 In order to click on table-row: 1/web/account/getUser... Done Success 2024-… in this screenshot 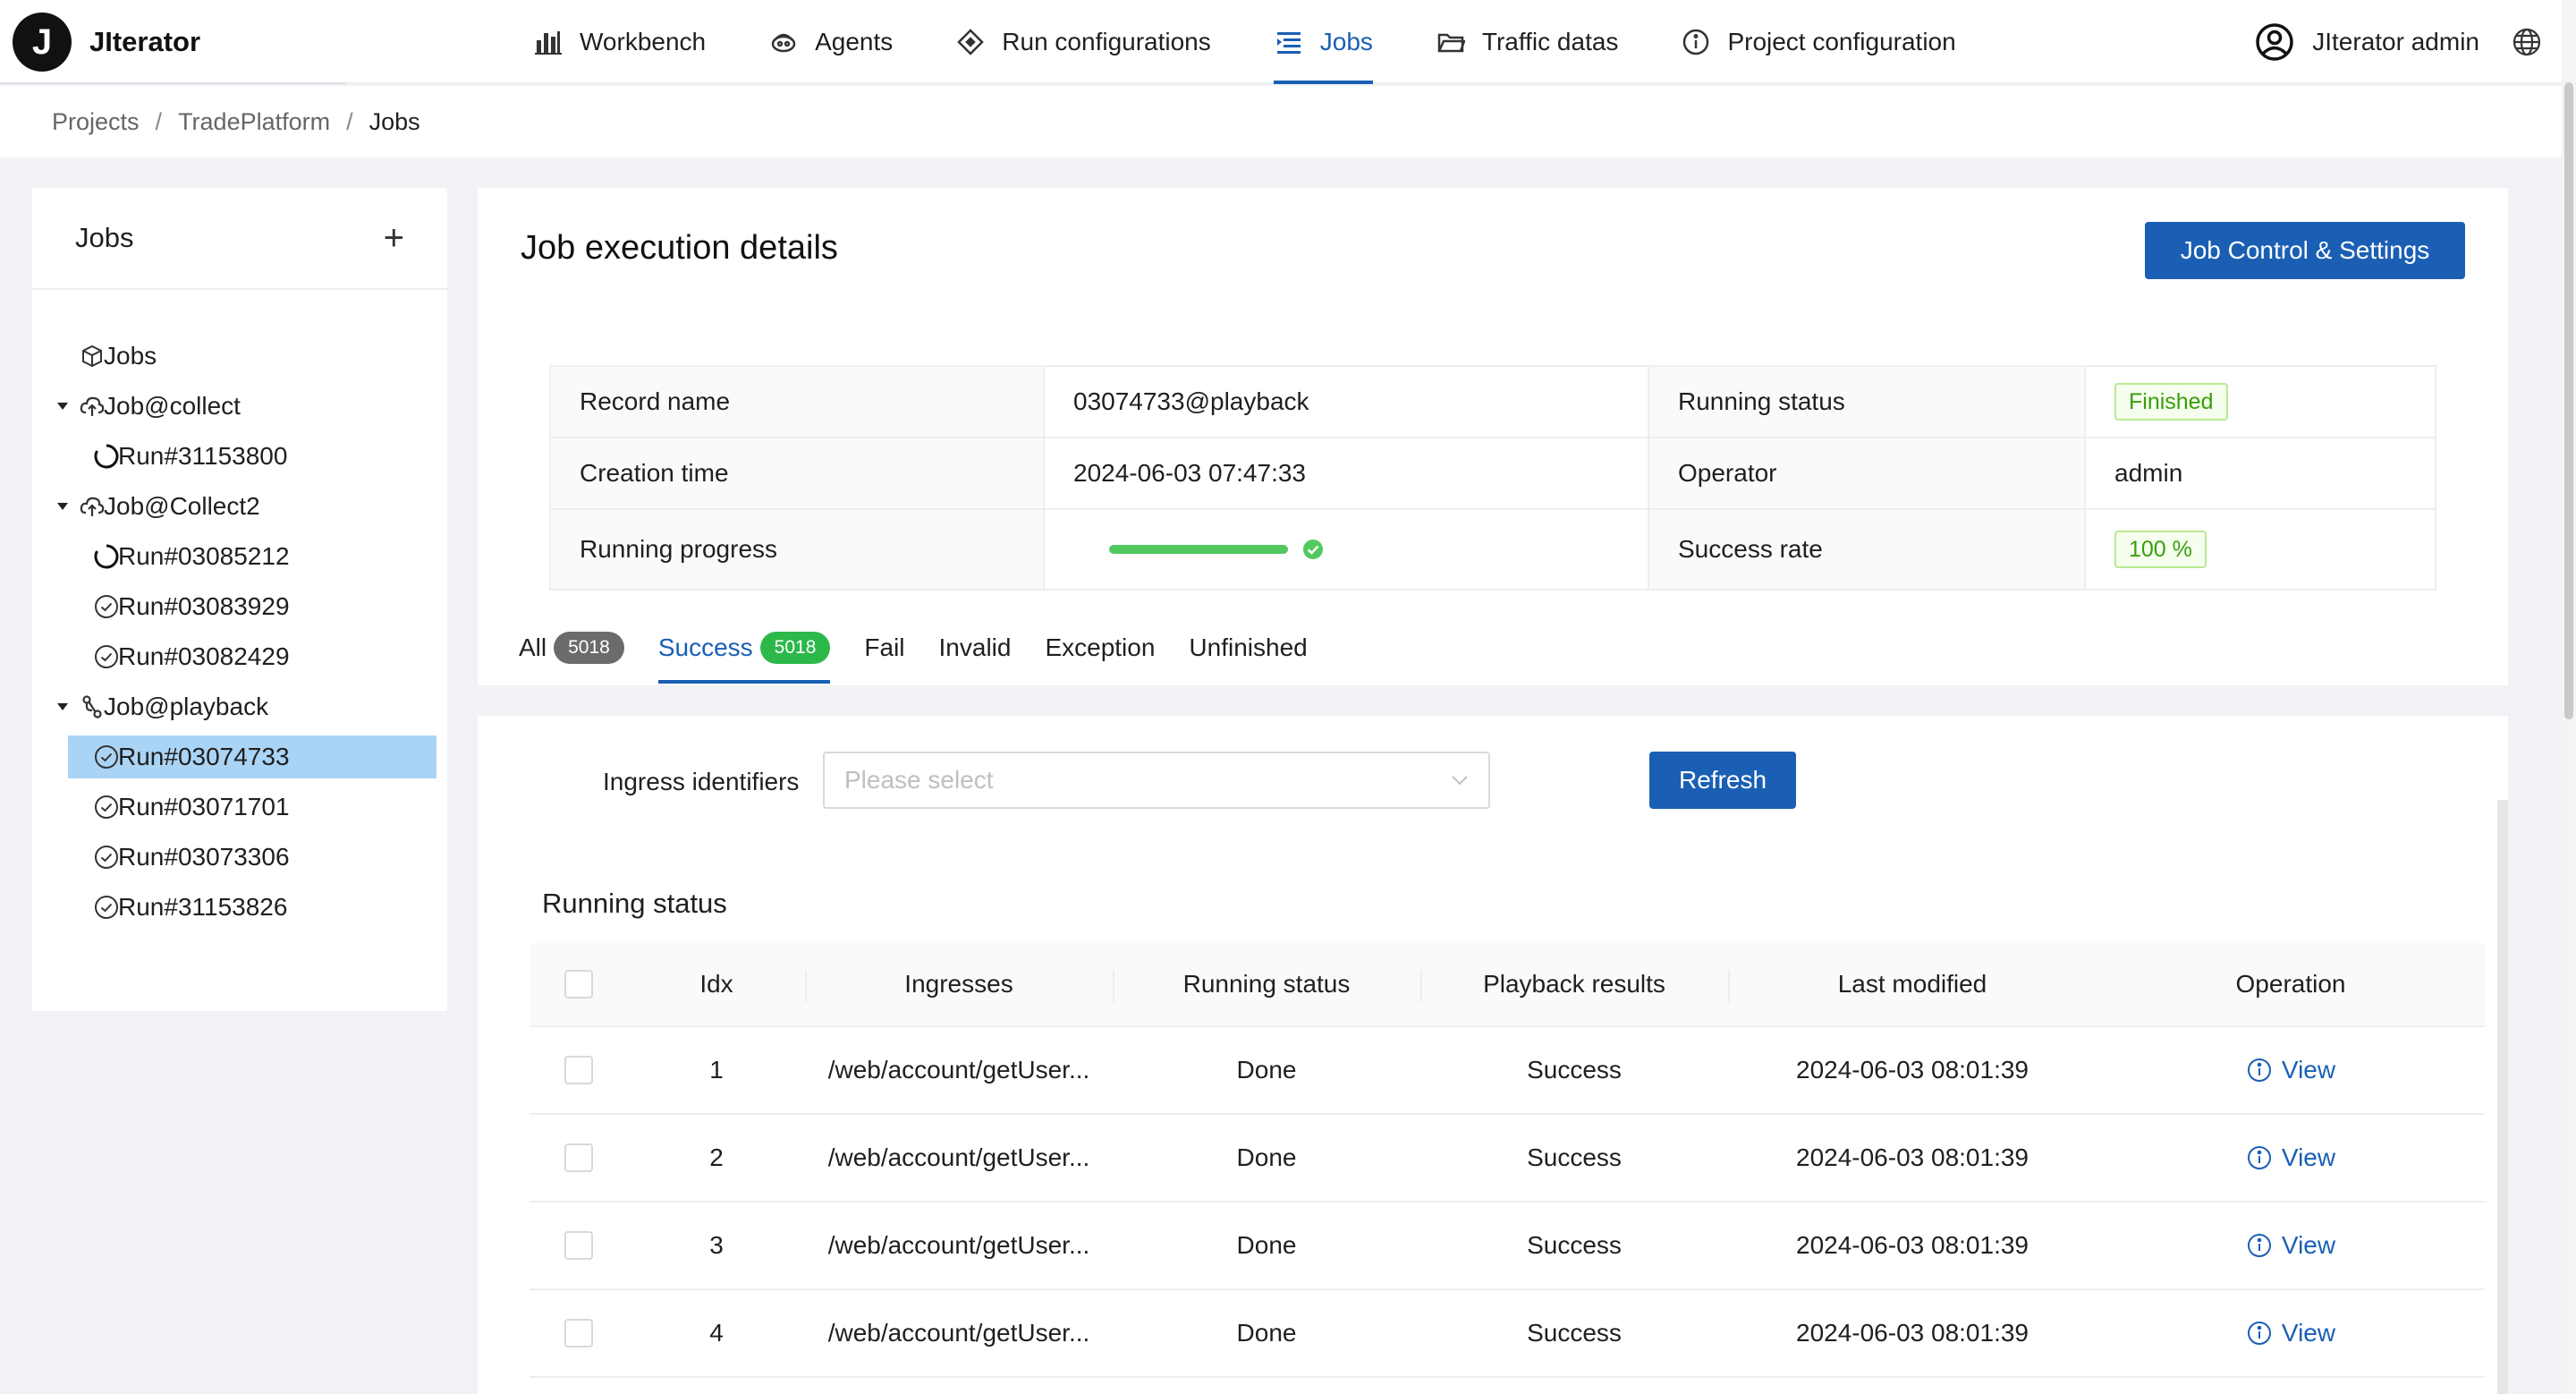, I will do `click(1507, 1071)`.